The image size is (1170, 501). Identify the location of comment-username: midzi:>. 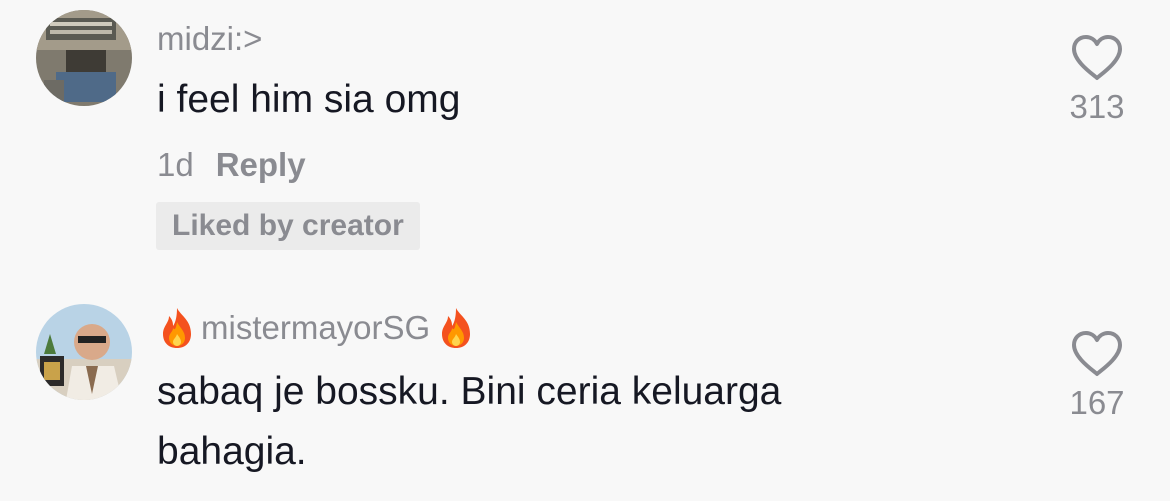
(209, 39).